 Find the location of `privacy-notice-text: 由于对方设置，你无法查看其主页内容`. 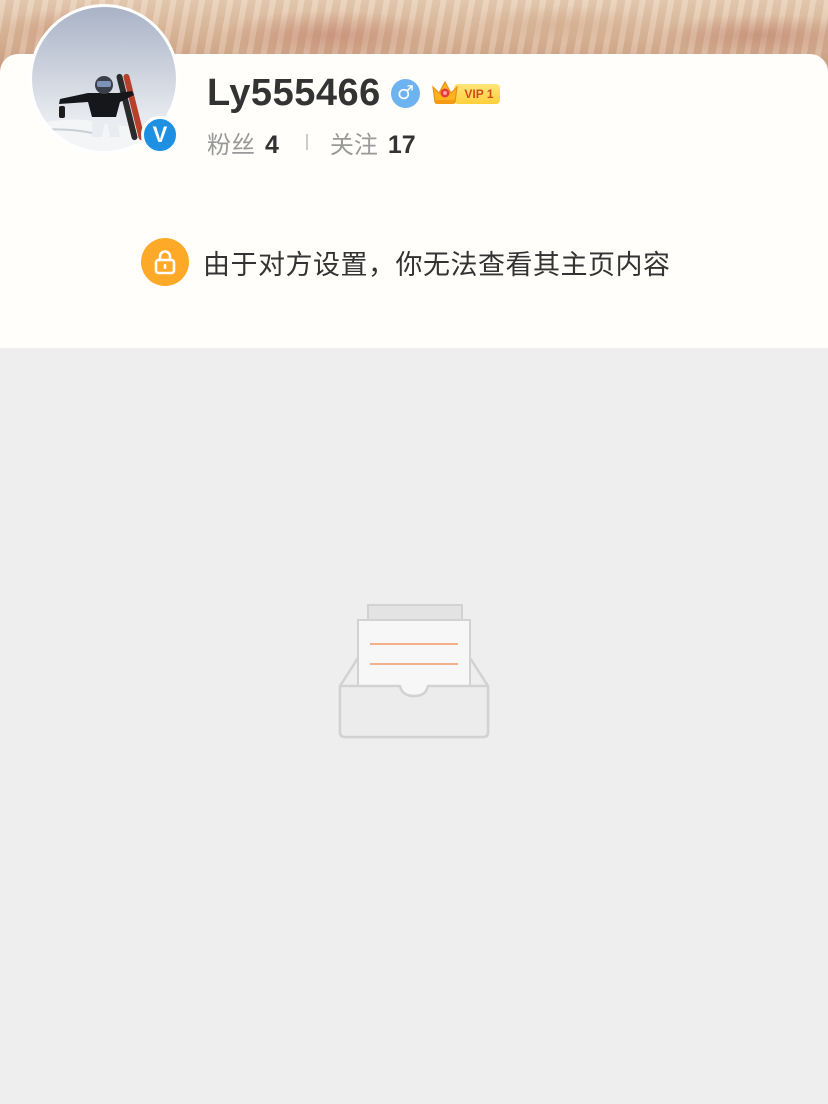

privacy-notice-text: 由于对方设置，你无法查看其主页内容 is located at coordinates (437, 265).